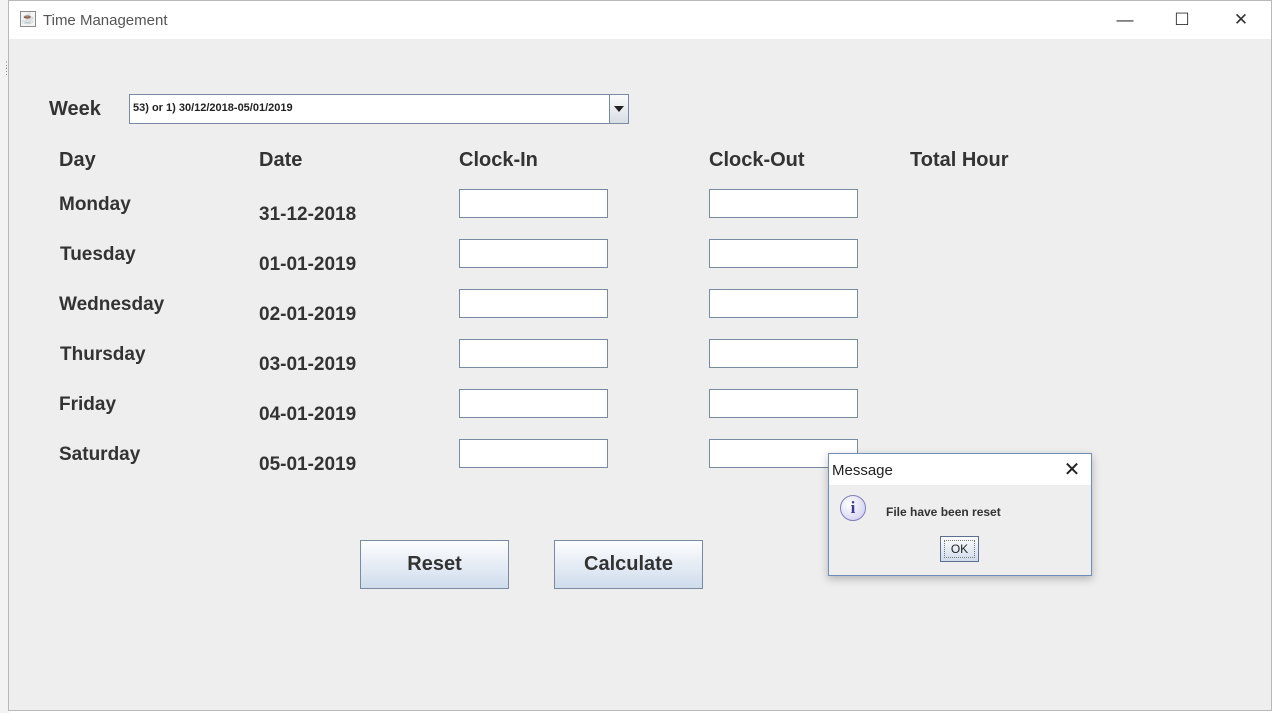 Image resolution: width=1275 pixels, height=713 pixels. I want to click on day-label: Thursday, so click(103, 354).